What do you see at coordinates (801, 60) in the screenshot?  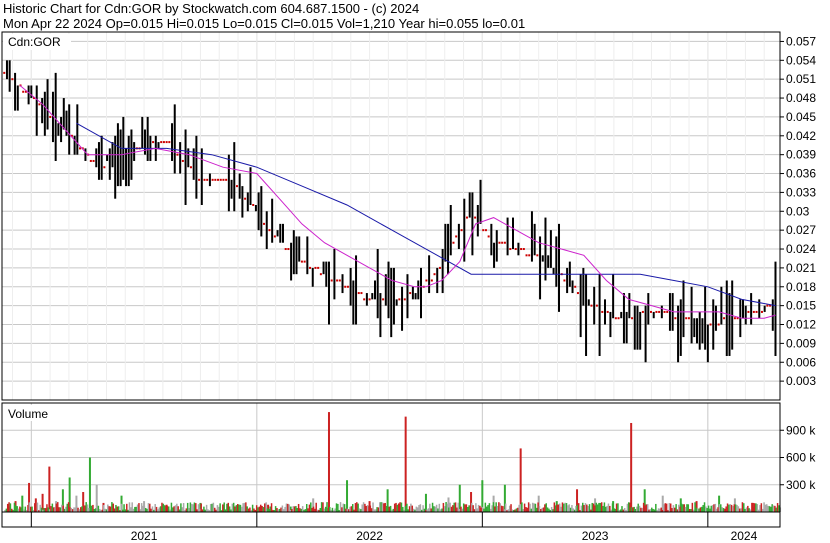 I see `price-tick-label: 0.054` at bounding box center [801, 60].